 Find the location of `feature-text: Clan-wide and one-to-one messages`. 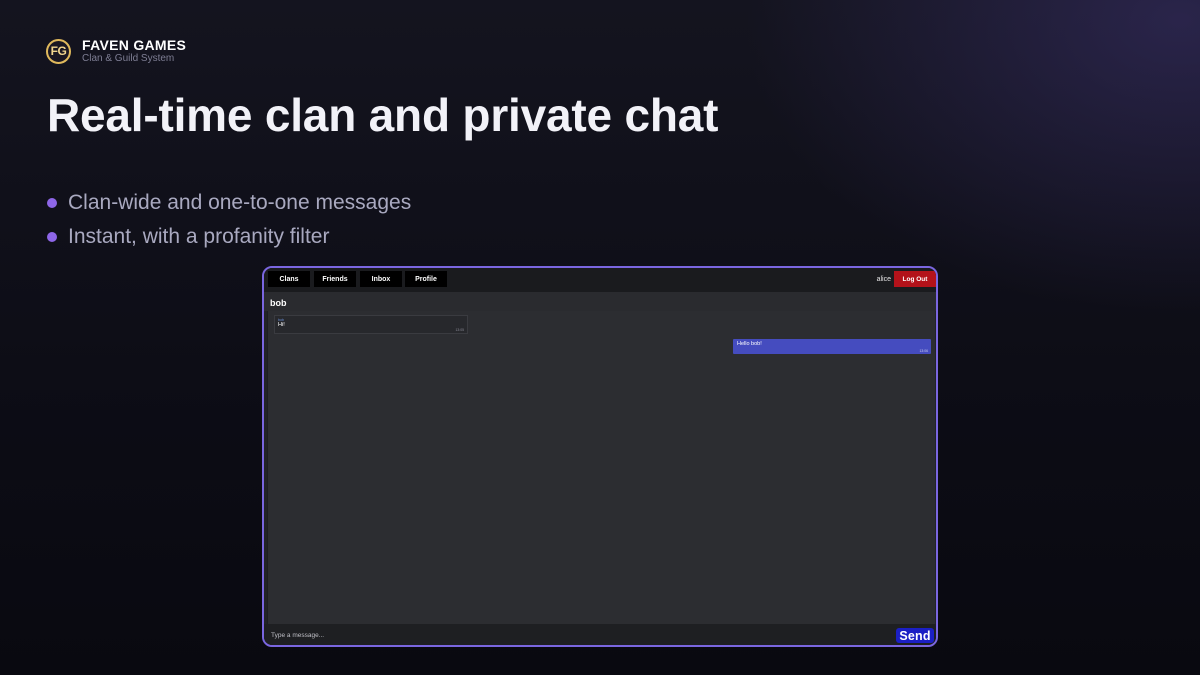

feature-text: Clan-wide and one-to-one messages is located at coordinates (240, 202).